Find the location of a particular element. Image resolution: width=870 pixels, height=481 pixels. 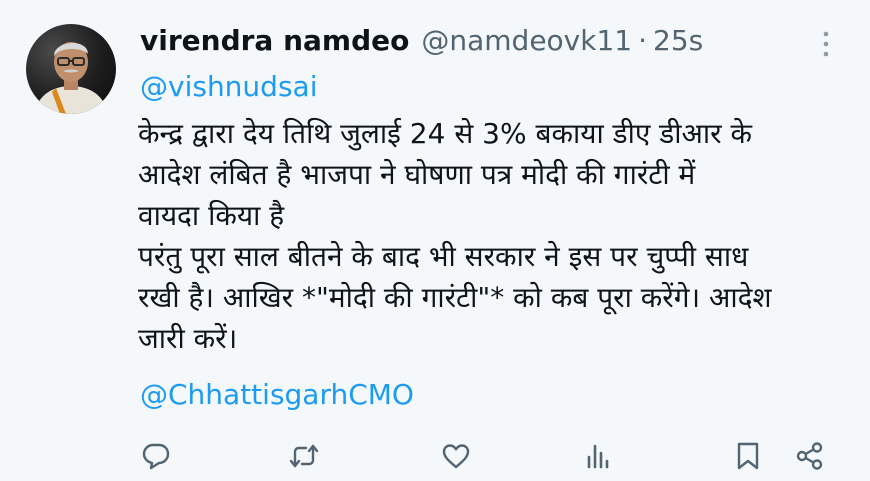

reply-button is located at coordinates (156, 456).